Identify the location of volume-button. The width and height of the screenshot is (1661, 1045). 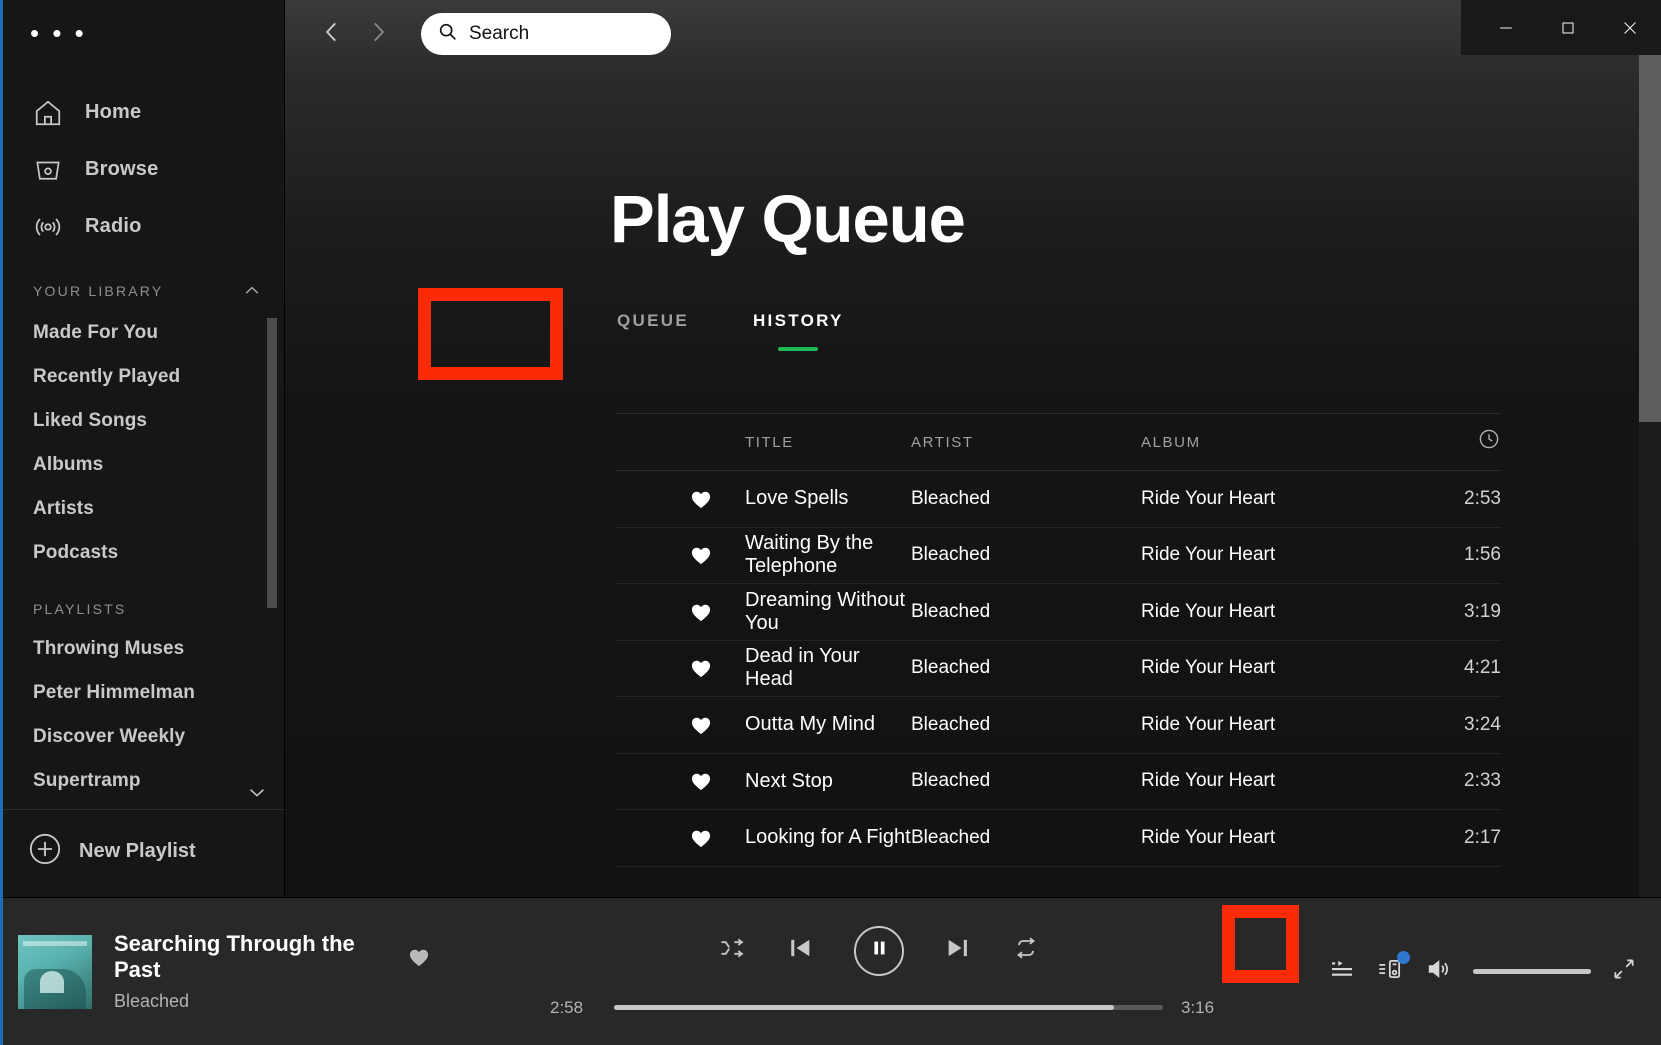
(1439, 971).